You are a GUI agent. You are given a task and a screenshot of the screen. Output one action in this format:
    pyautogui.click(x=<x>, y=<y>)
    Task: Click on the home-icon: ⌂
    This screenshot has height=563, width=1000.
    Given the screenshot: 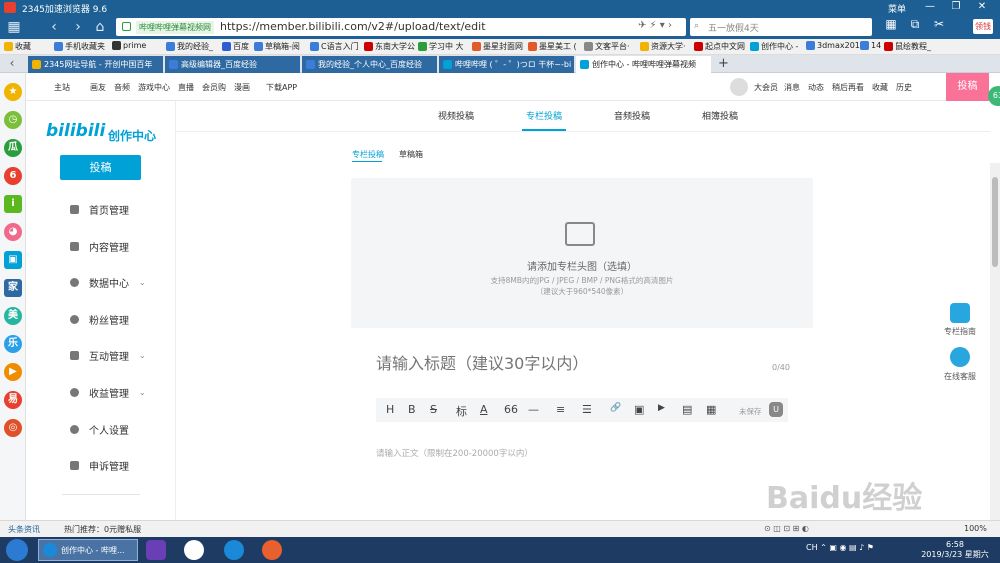 What is the action you would take?
    pyautogui.click(x=100, y=27)
    